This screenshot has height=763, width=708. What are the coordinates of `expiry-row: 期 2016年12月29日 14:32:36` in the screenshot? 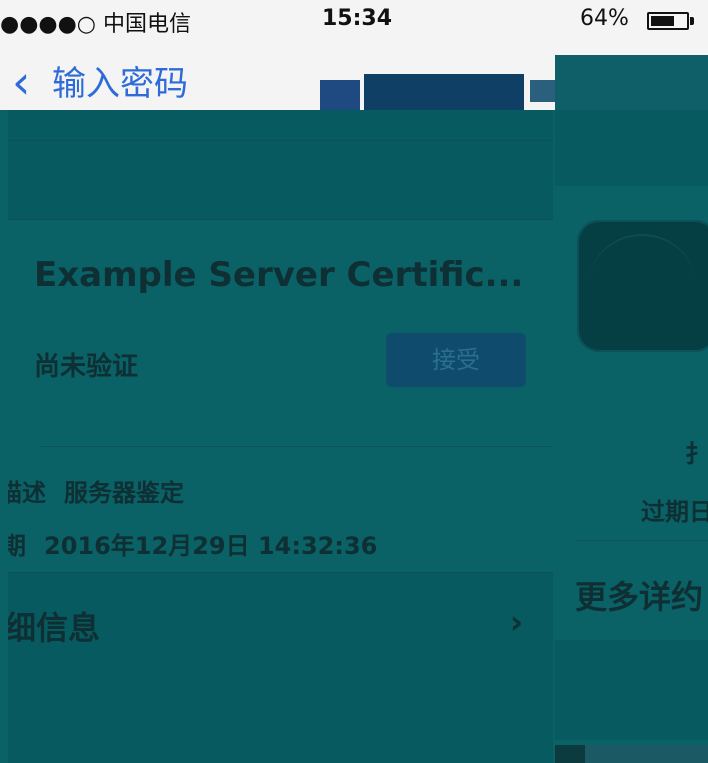 It's located at (192, 543).